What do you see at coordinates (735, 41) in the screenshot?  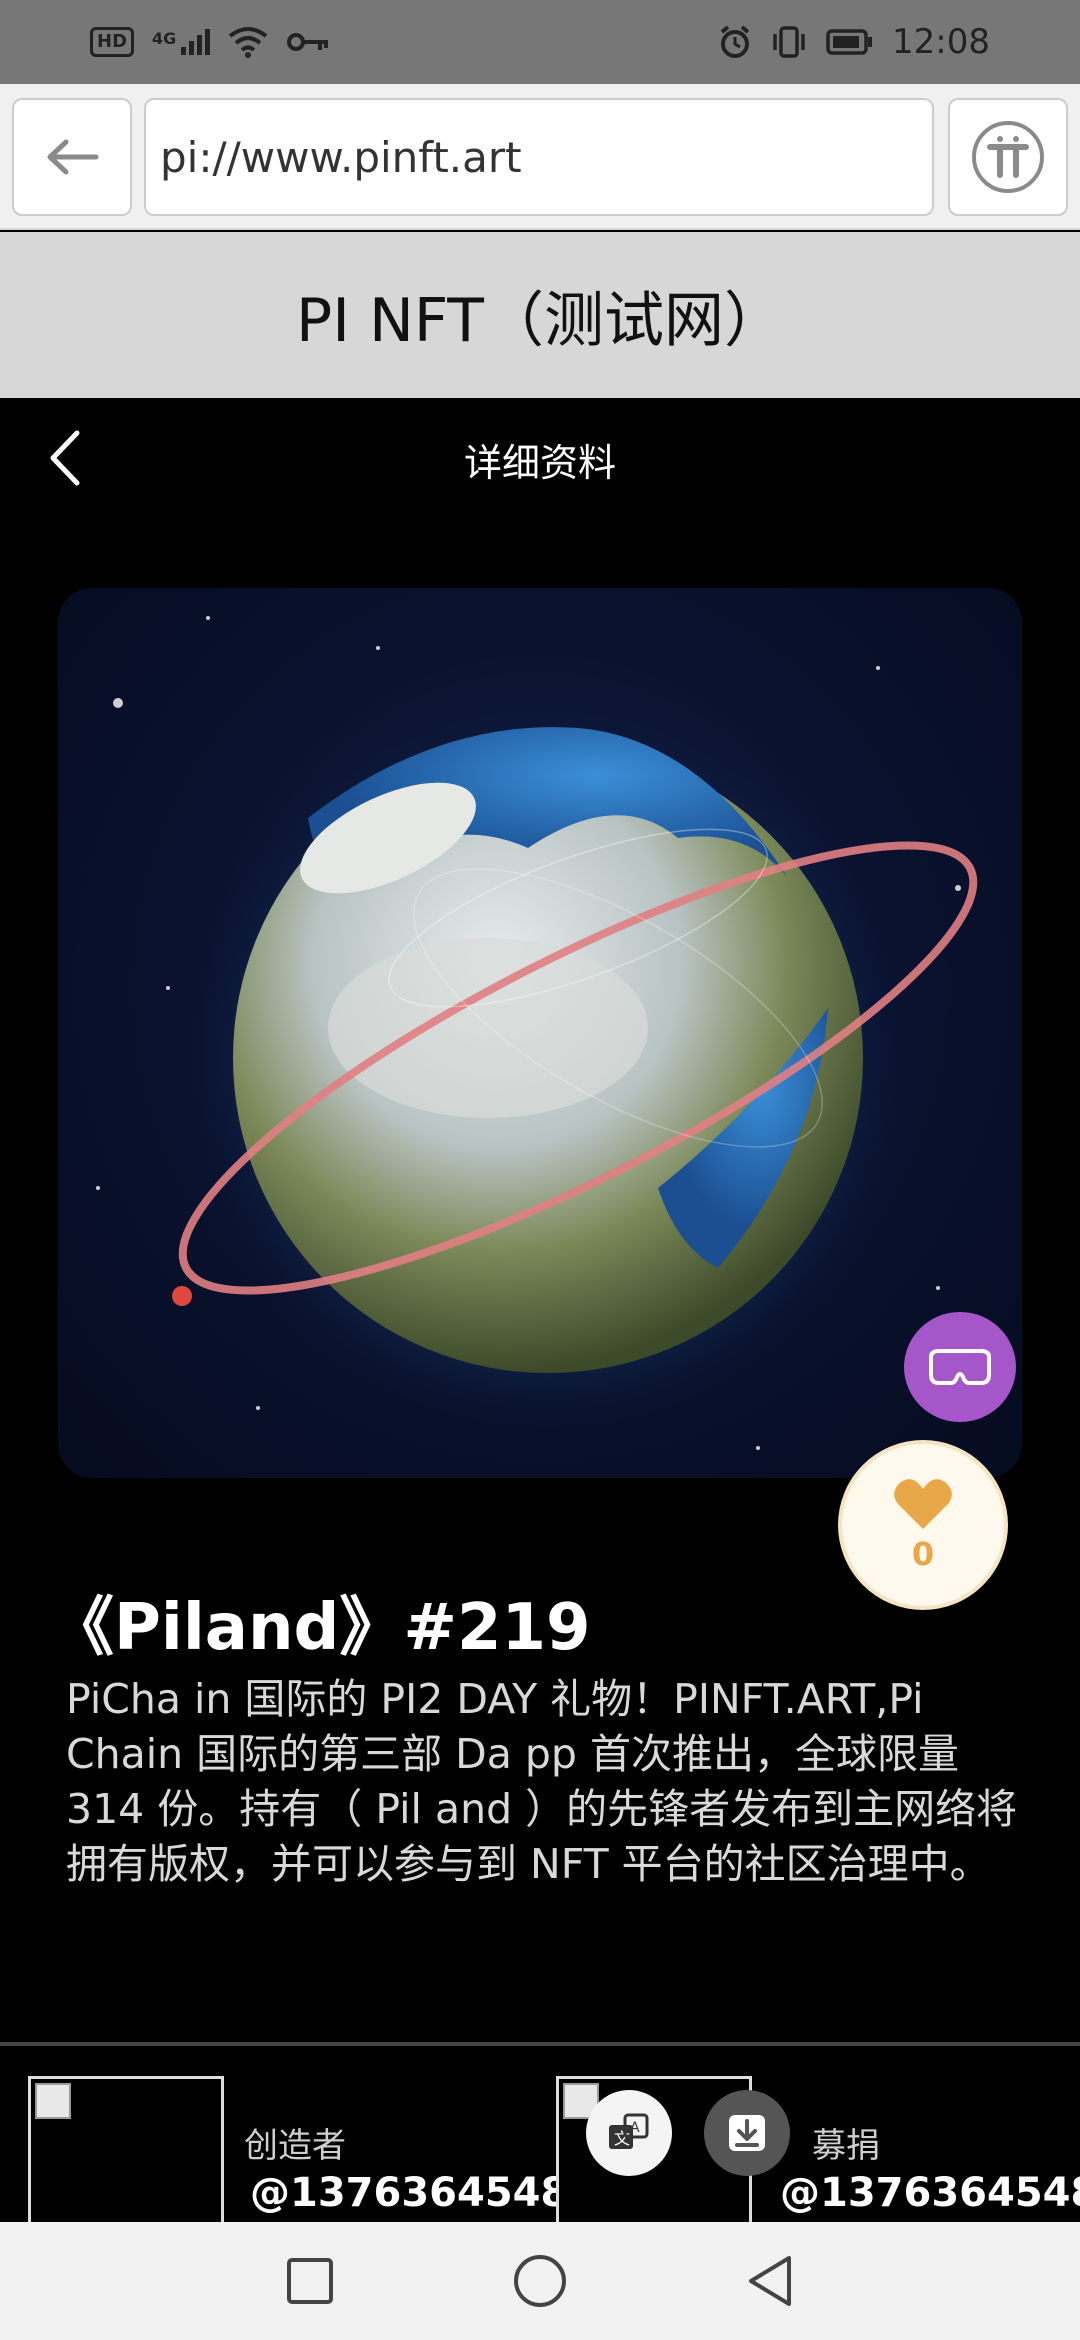 I see `alarm-icon` at bounding box center [735, 41].